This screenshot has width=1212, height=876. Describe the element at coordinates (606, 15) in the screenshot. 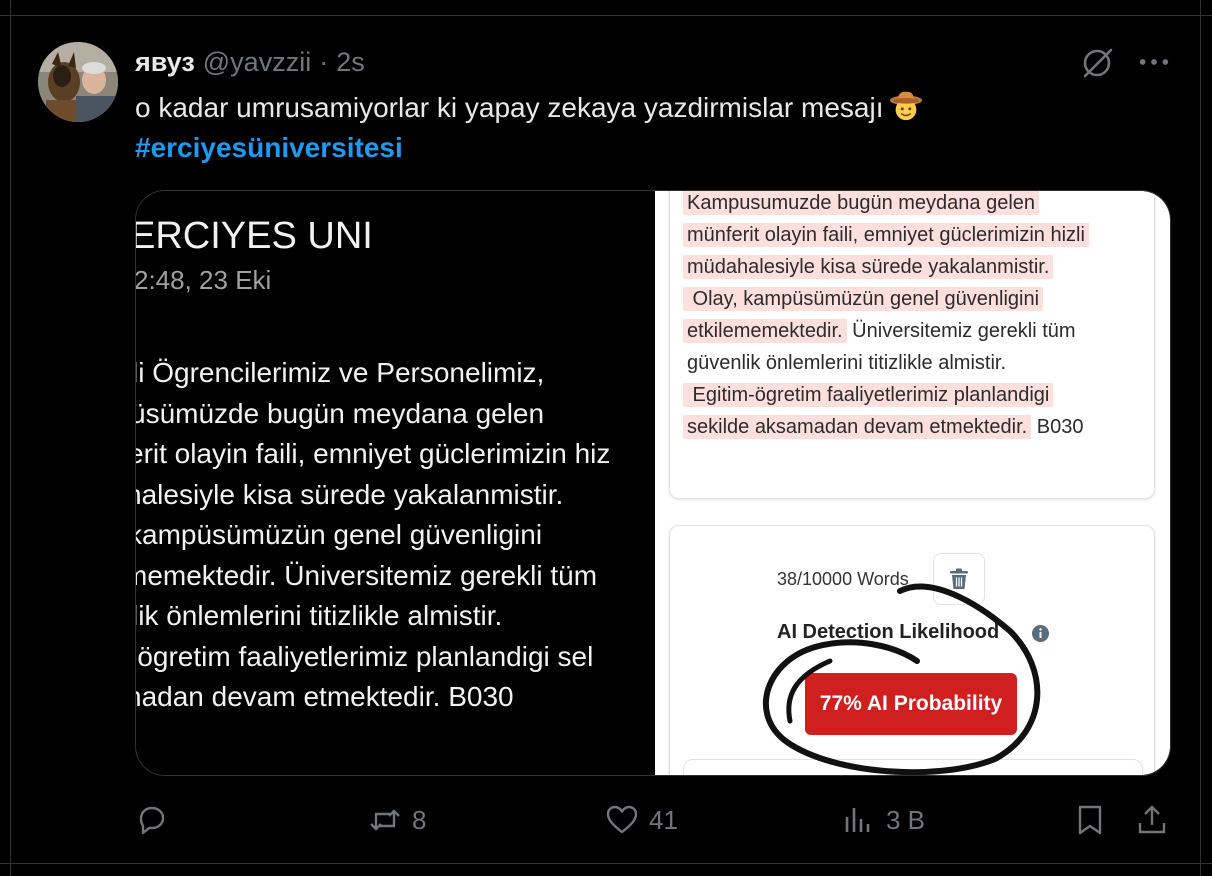

I see `divider-top` at that location.